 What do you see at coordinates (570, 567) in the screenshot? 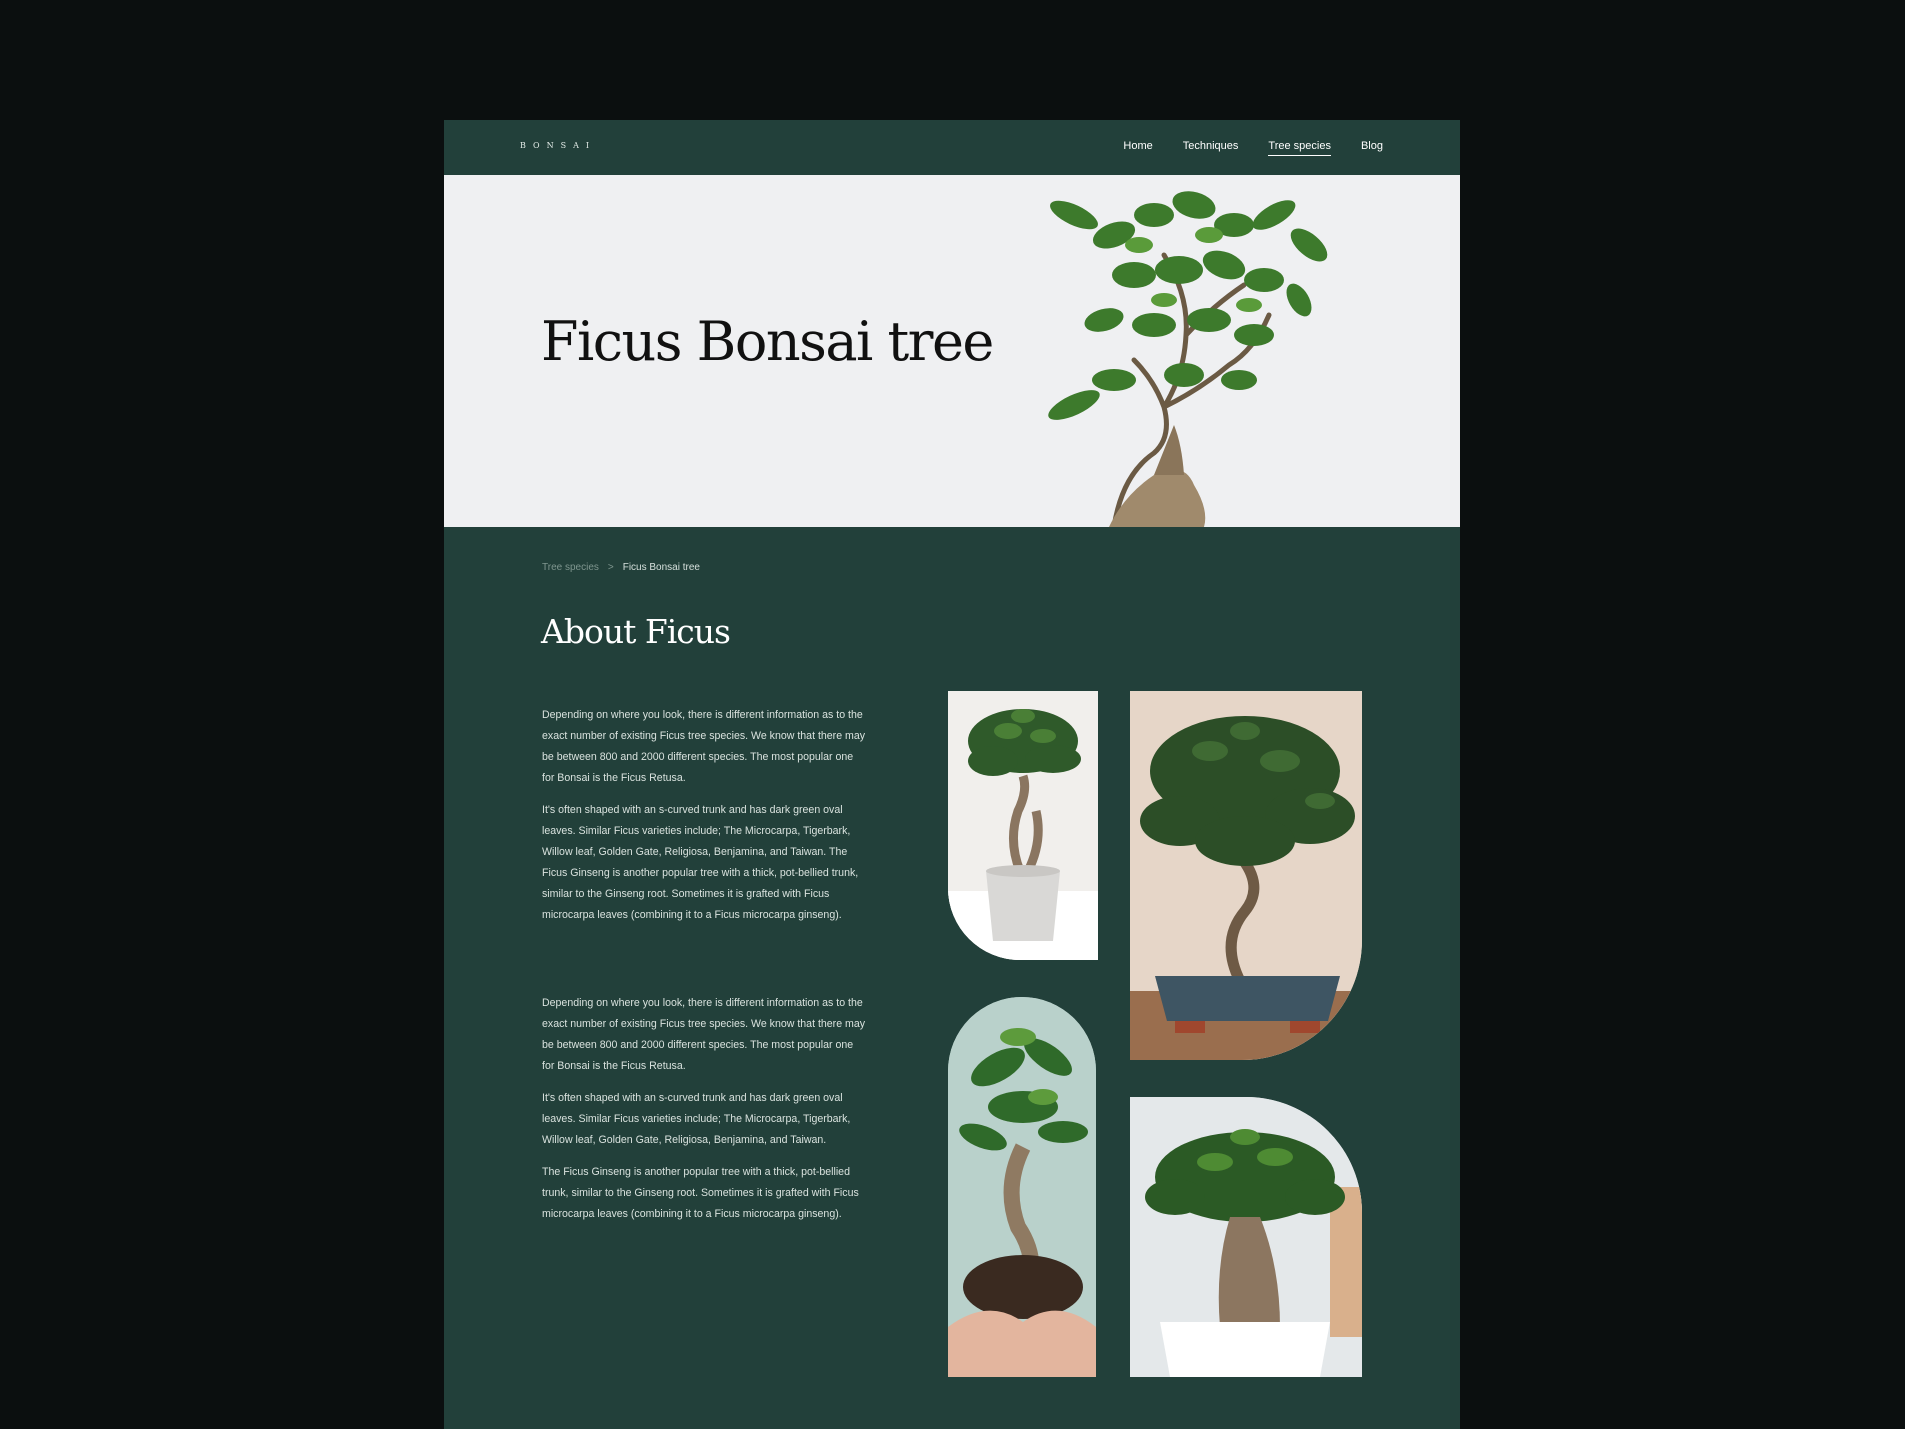
I see `breadcrumb-parent-link: Tree species` at bounding box center [570, 567].